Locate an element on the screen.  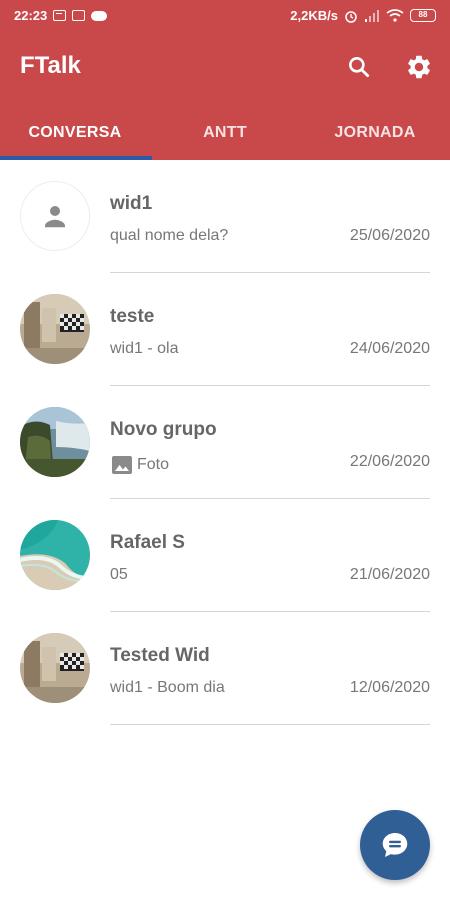
chat-name: teste is located at coordinates (132, 316).